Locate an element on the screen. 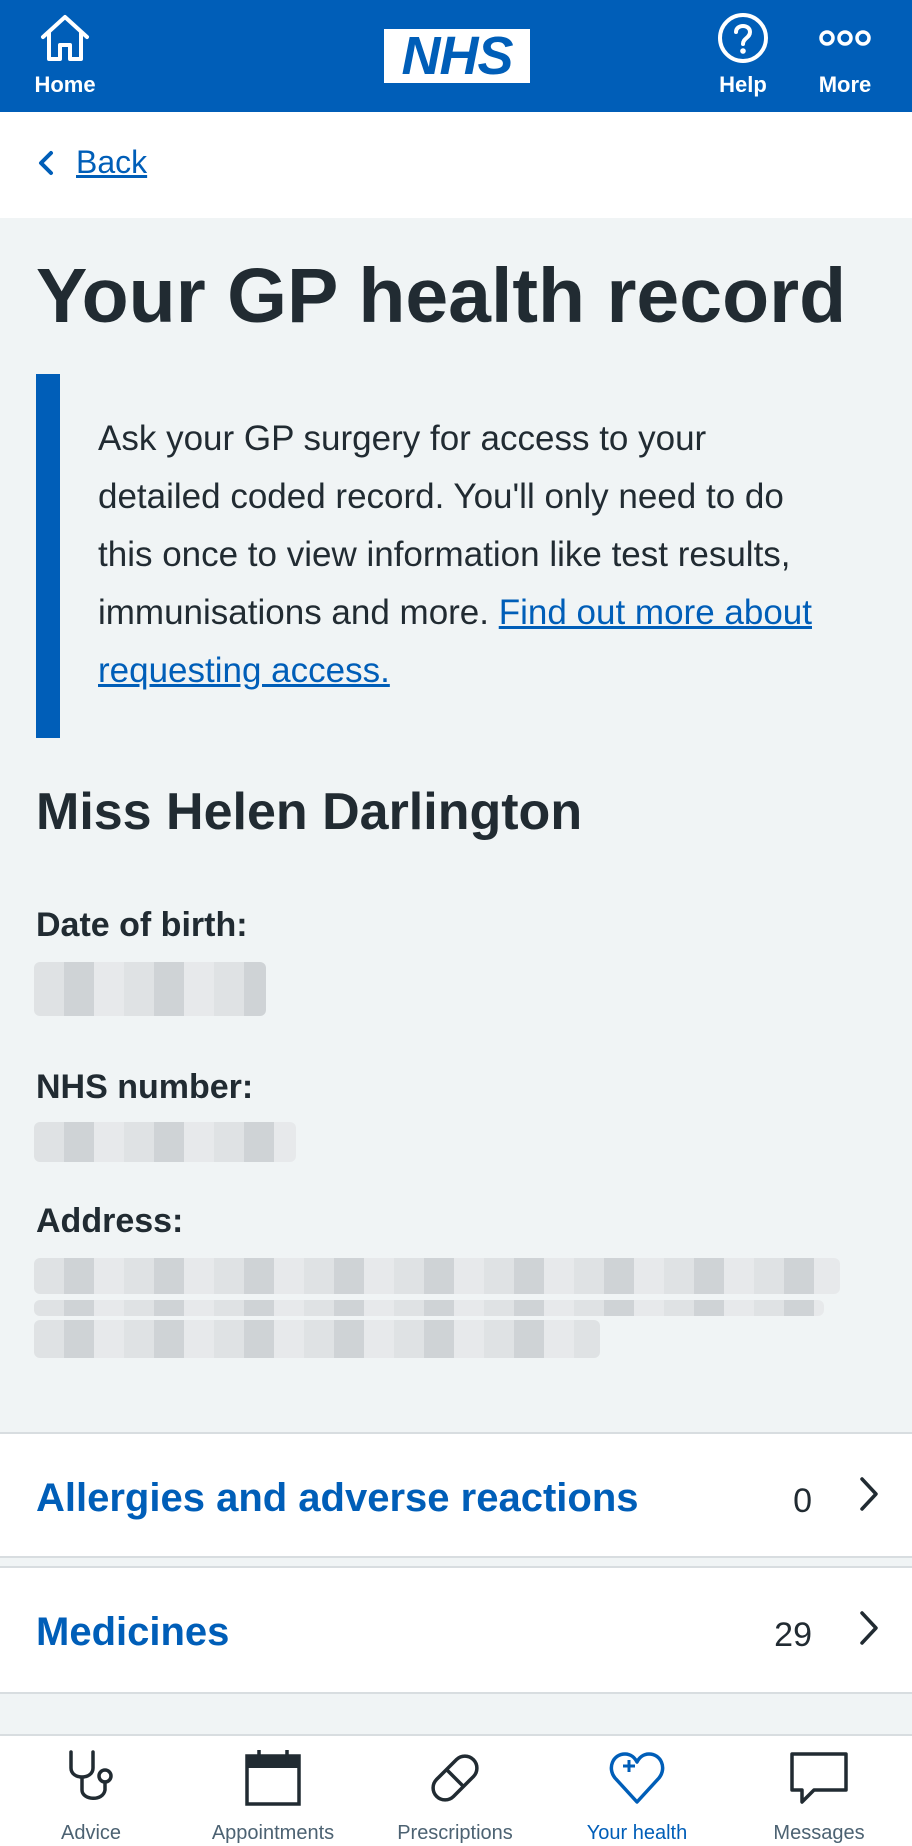  home-label: Home is located at coordinates (65, 84).